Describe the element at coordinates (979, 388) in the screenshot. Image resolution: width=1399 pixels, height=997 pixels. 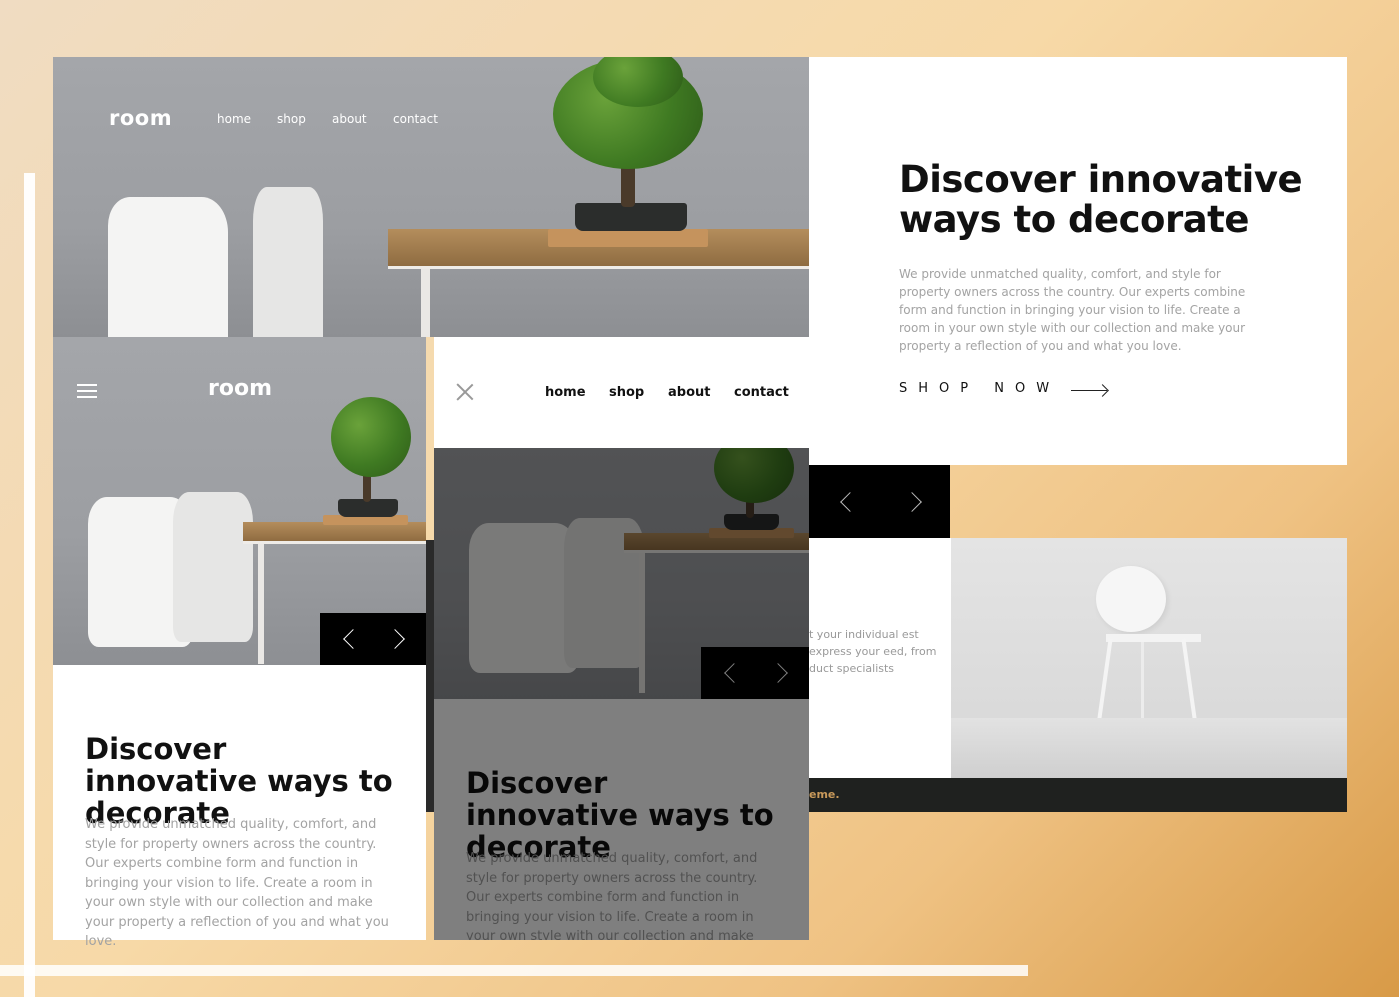
I see `shop-now-button: SHOP NOW` at that location.